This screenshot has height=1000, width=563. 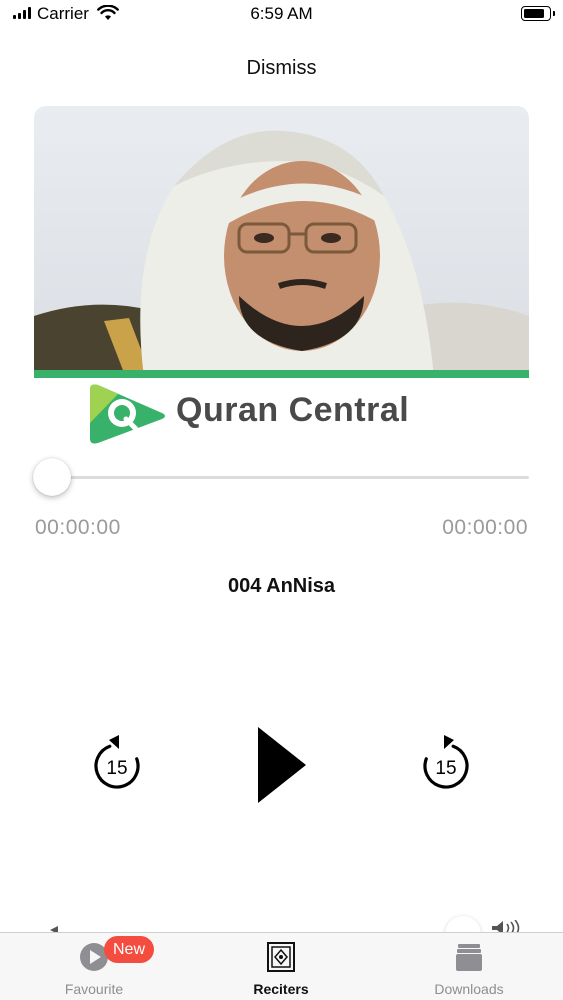 I want to click on play-button, so click(x=282, y=765).